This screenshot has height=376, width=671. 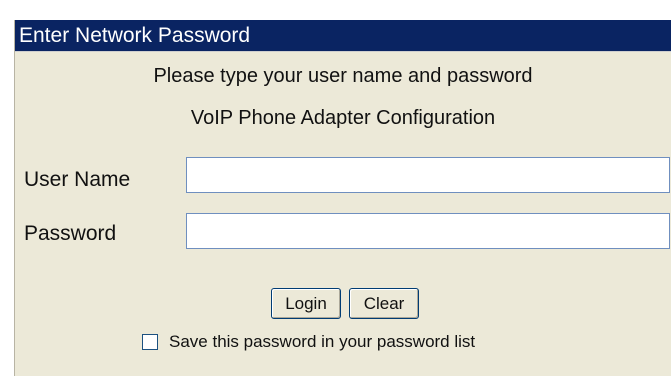 I want to click on password-input, so click(x=428, y=231).